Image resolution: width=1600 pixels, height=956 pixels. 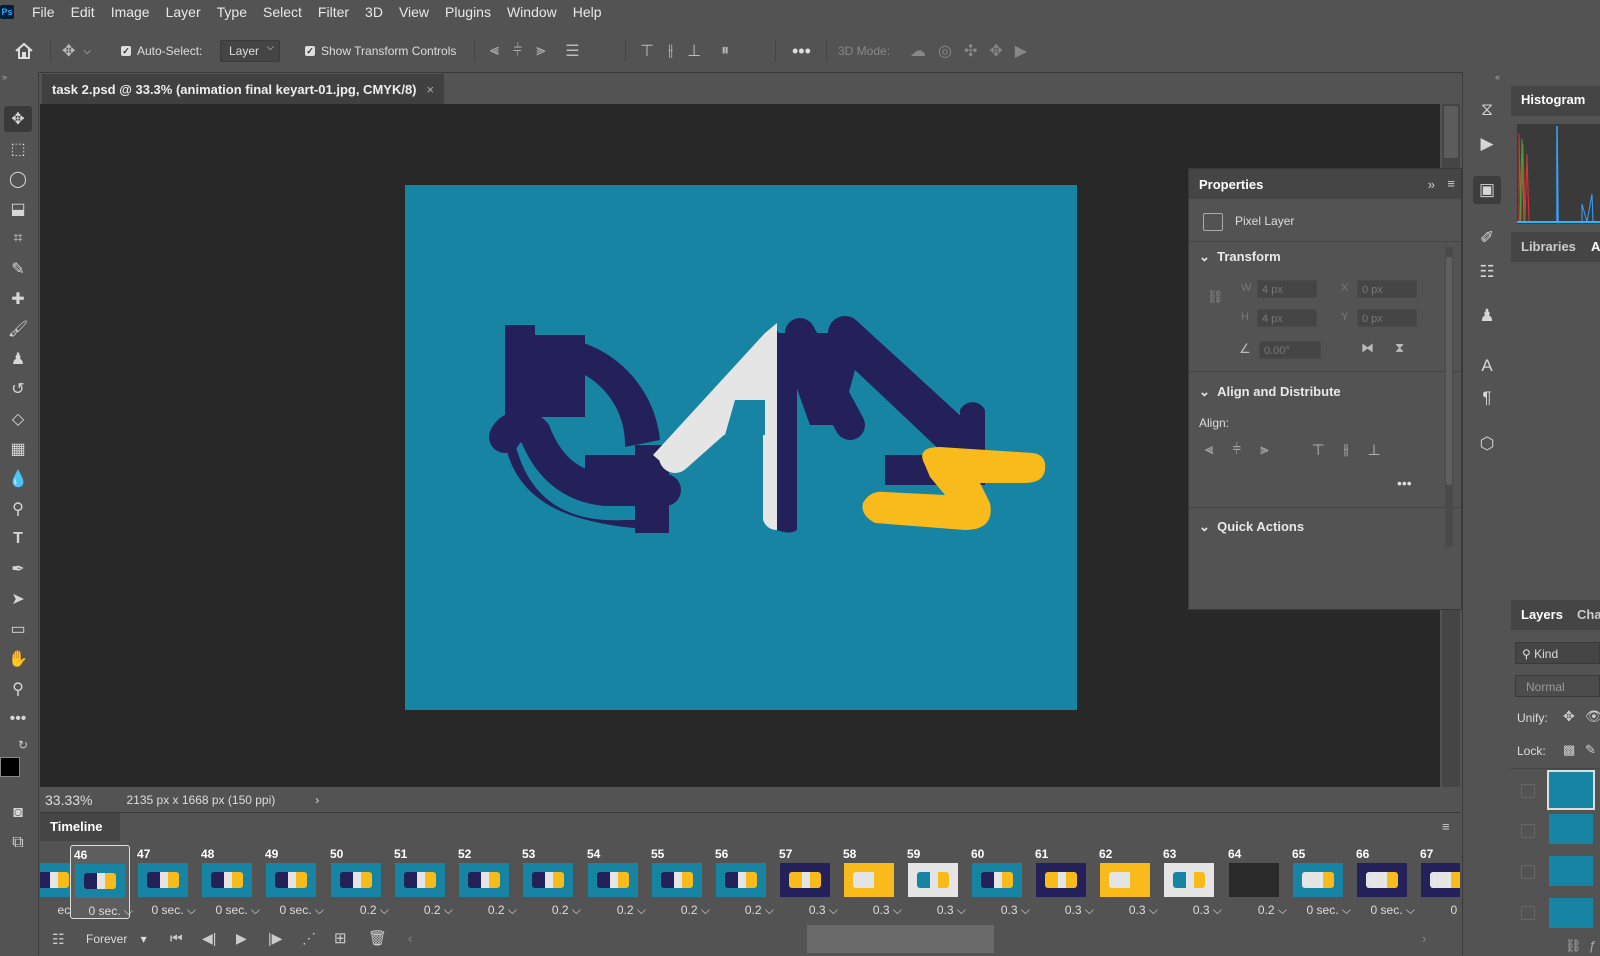 I want to click on menu-filter: Filter, so click(x=333, y=12).